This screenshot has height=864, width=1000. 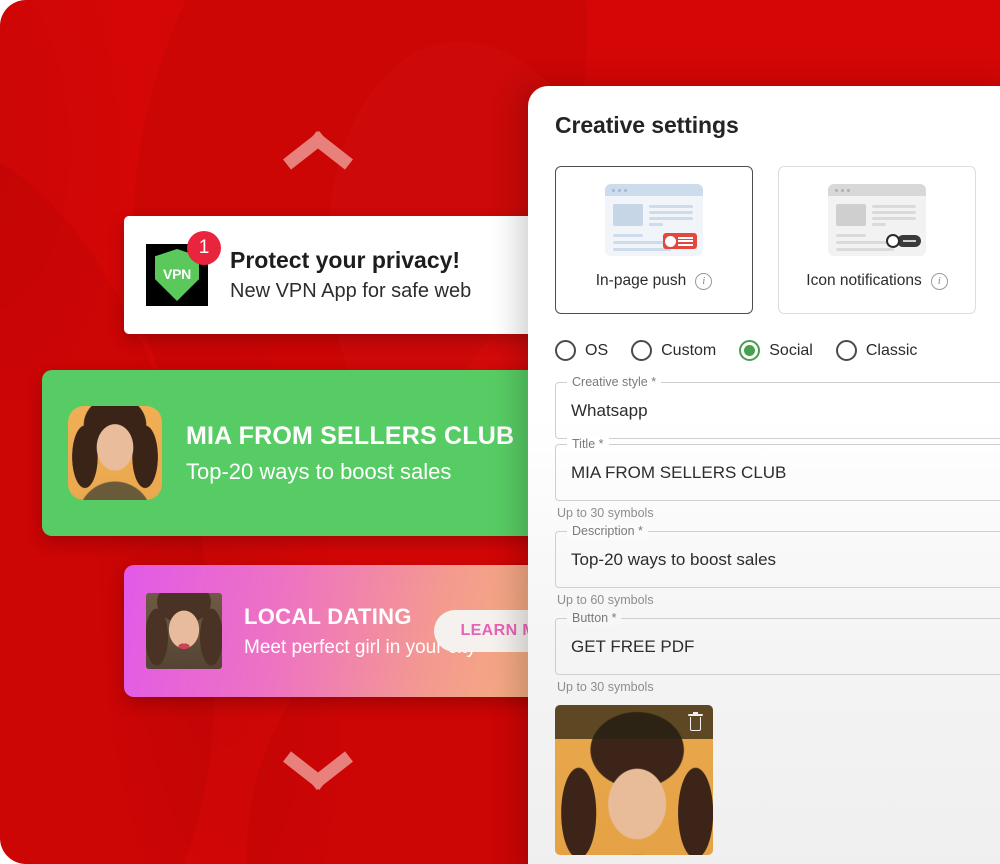 I want to click on creative-type-label-row: In-page push i, so click(x=654, y=281).